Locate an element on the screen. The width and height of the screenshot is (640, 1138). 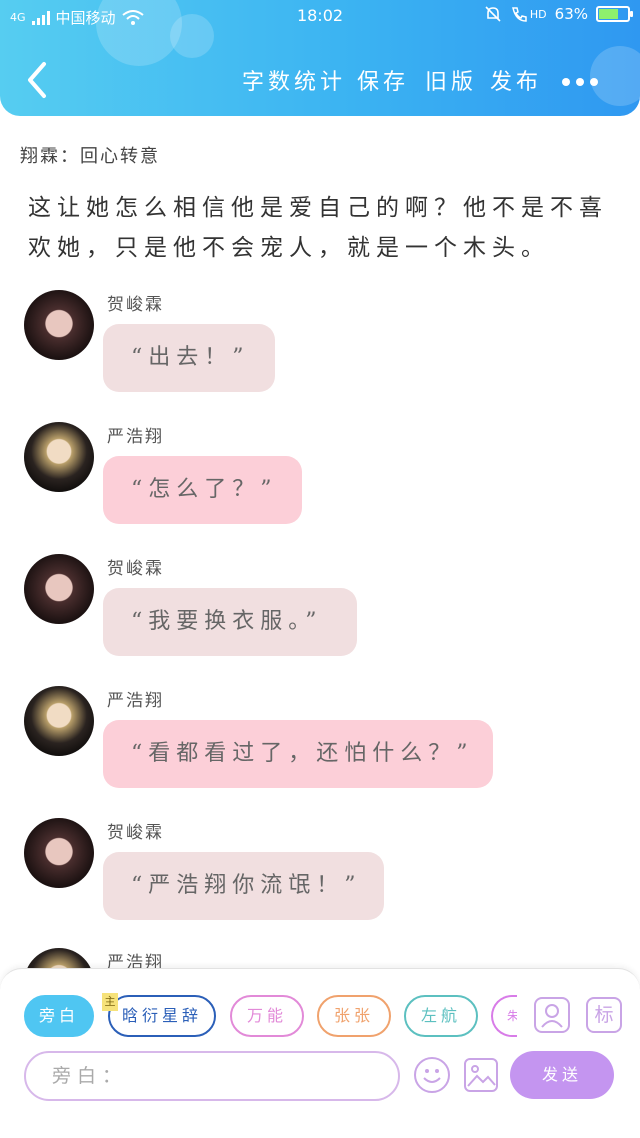
message-bubble: “怎么了？” is located at coordinates (202, 490).